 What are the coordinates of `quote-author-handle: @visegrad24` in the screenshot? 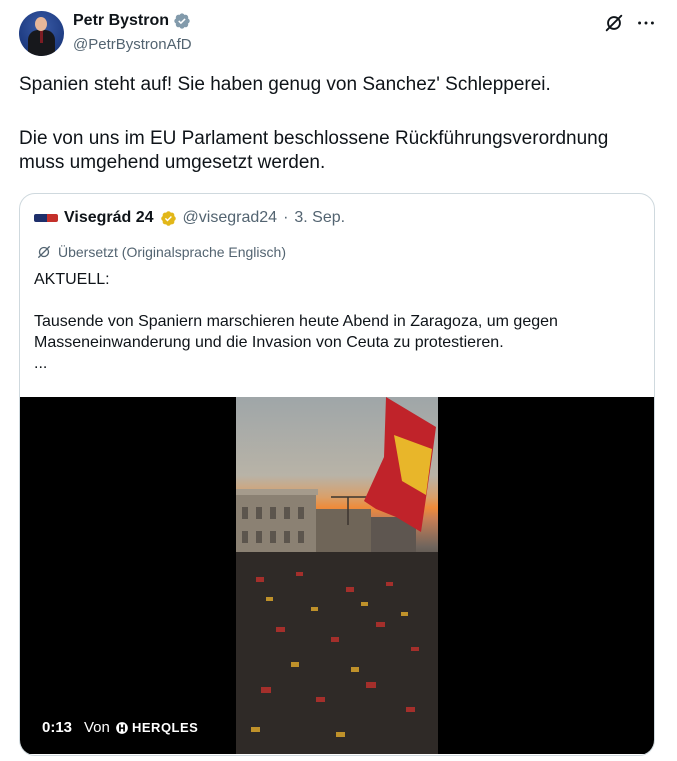 It's located at (230, 218).